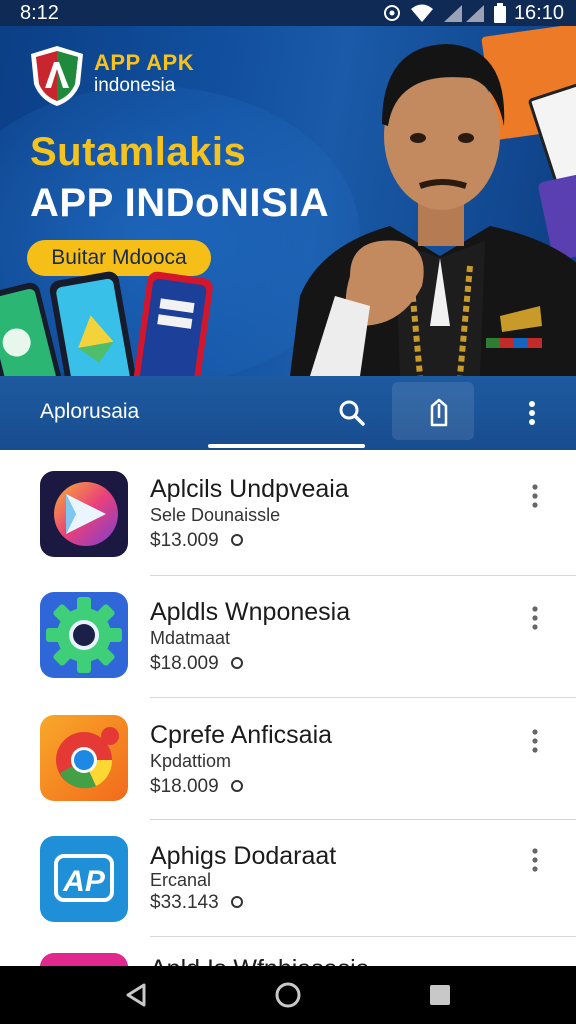 The image size is (576, 1024). Describe the element at coordinates (138, 152) in the screenshot. I see `banner-headline: Sutamlakis` at that location.